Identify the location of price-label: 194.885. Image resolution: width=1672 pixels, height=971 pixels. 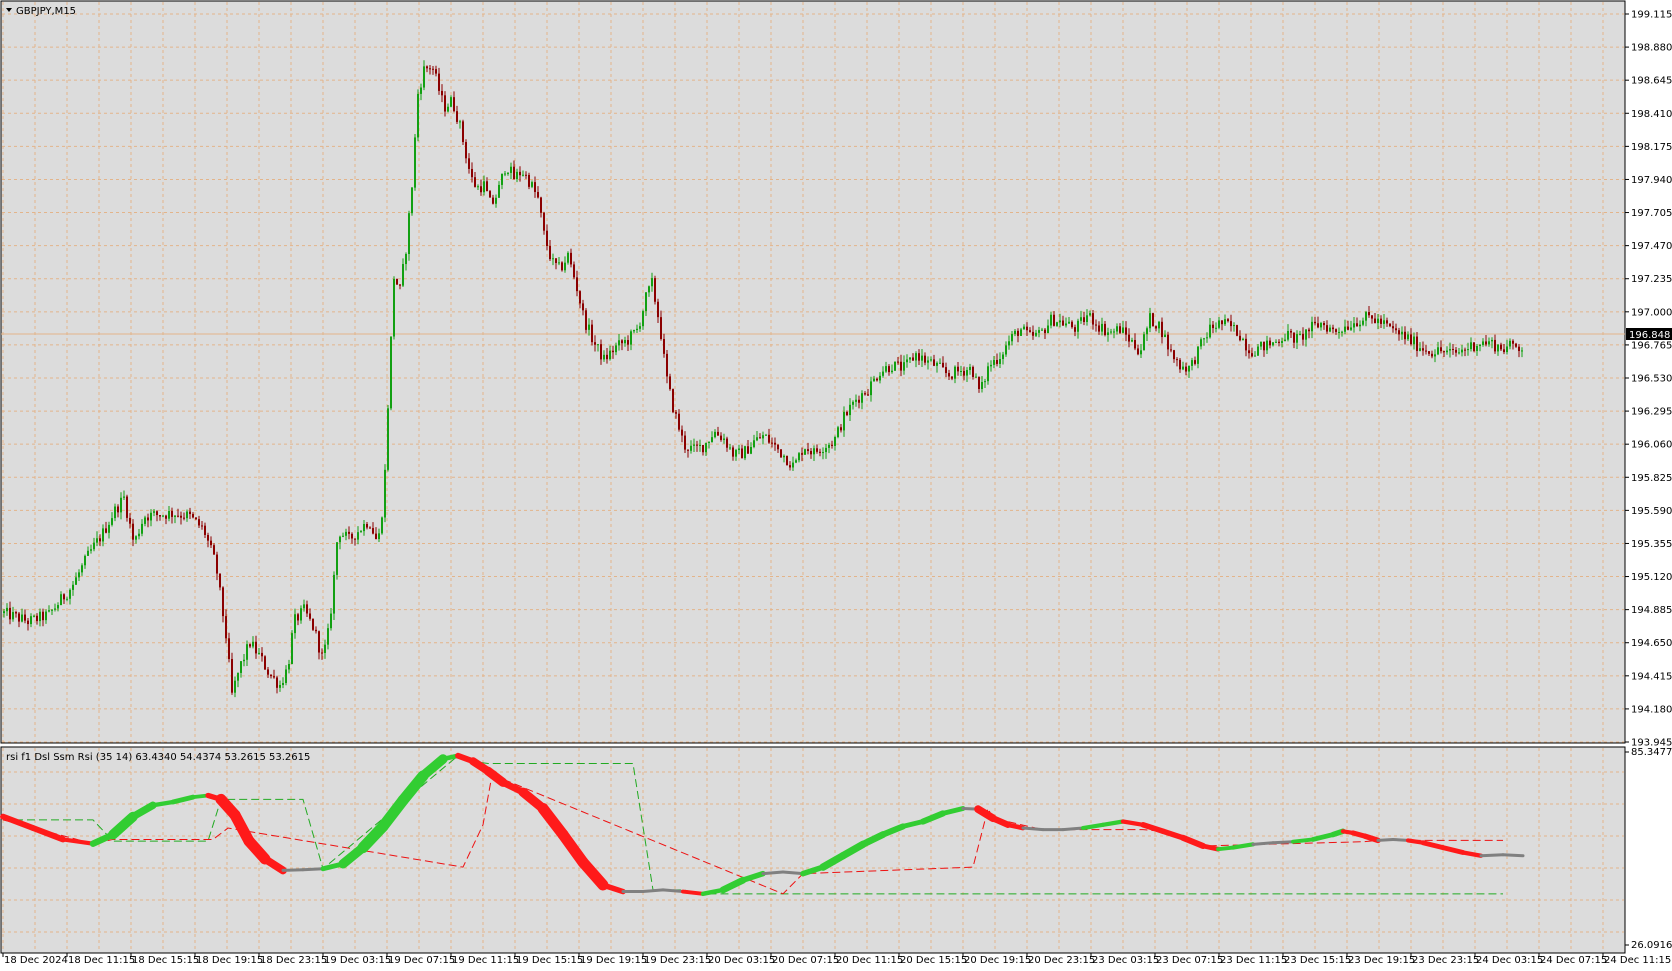
(1651, 610).